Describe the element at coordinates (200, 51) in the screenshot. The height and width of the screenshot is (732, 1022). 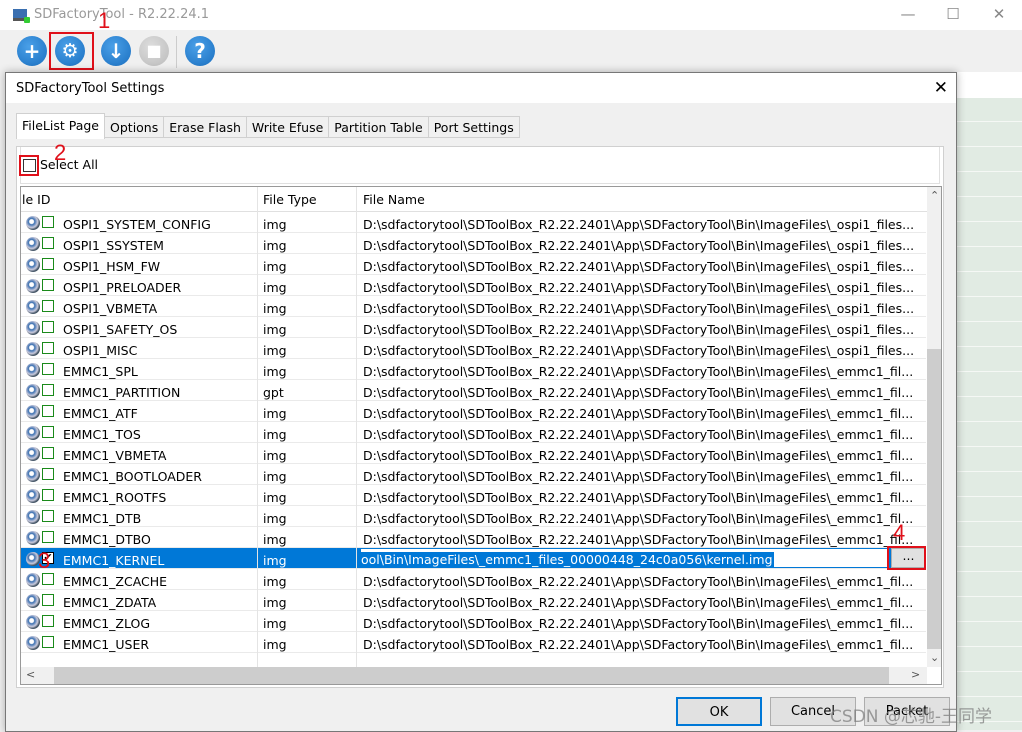
I see `help-button: ?` at that location.